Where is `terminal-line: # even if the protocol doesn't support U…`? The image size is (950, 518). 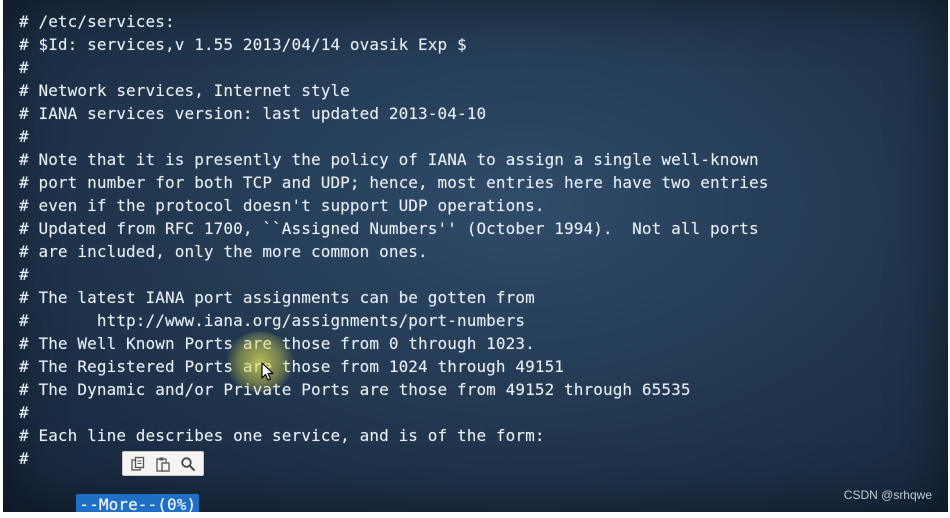 terminal-line: # even if the protocol doesn't support U… is located at coordinates (282, 205).